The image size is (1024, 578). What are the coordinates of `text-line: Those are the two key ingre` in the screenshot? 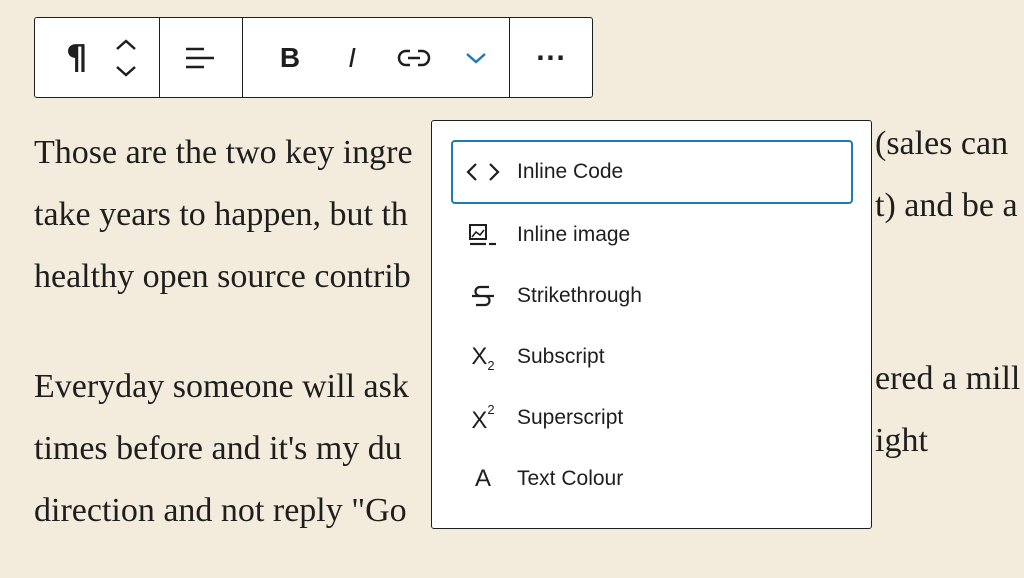 It's located at (223, 152).